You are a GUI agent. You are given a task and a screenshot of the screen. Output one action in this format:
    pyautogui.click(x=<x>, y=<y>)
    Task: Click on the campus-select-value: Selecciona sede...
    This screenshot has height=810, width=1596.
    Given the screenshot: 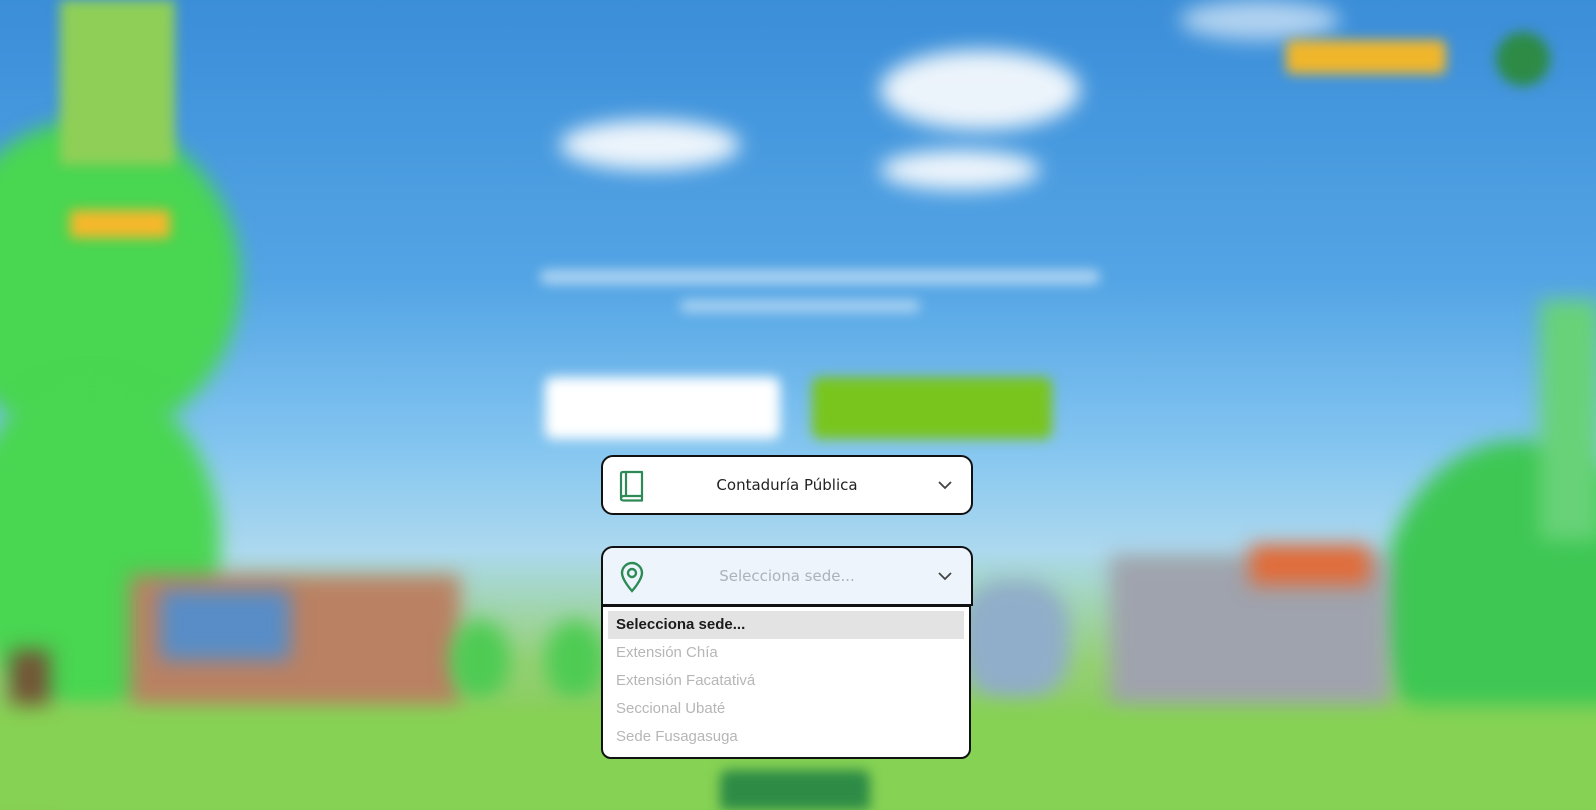 What is the action you would take?
    pyautogui.click(x=787, y=576)
    